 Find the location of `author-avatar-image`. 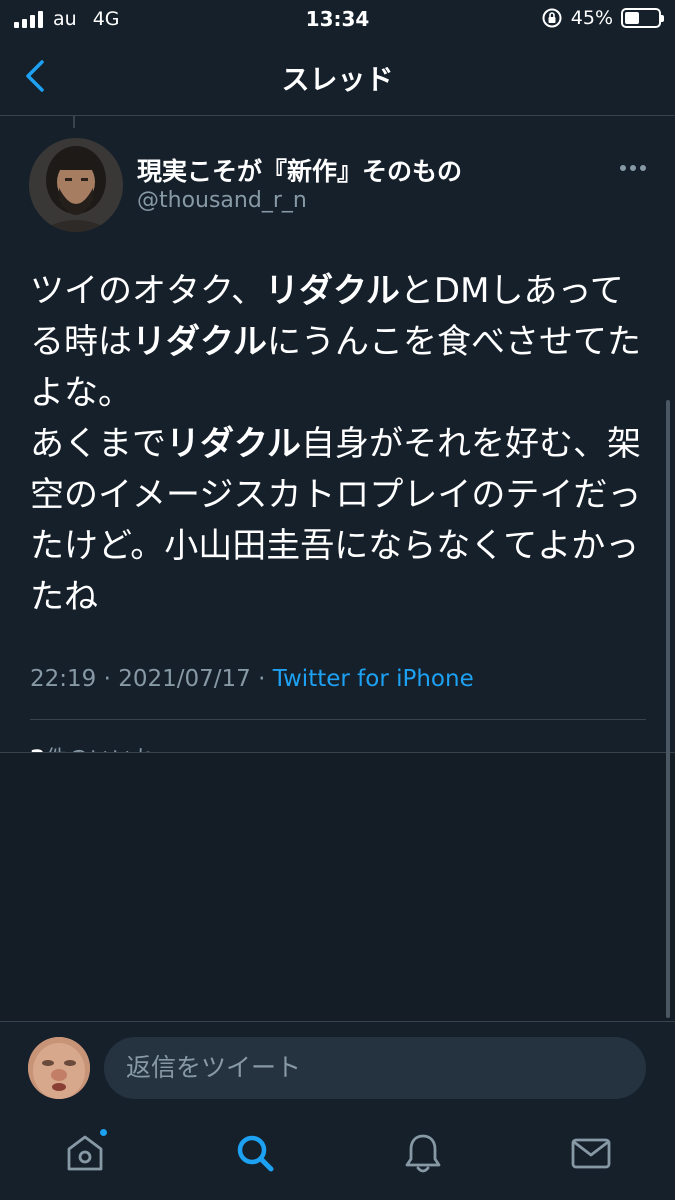

author-avatar-image is located at coordinates (76, 185).